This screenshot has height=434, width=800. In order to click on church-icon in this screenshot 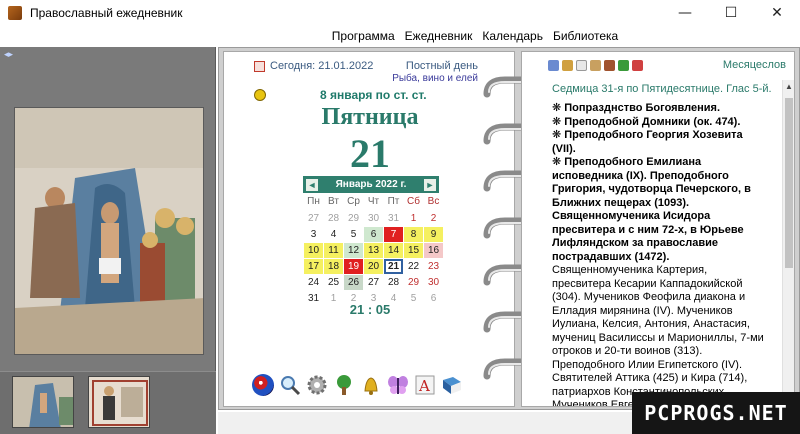, I will do `click(637, 65)`.